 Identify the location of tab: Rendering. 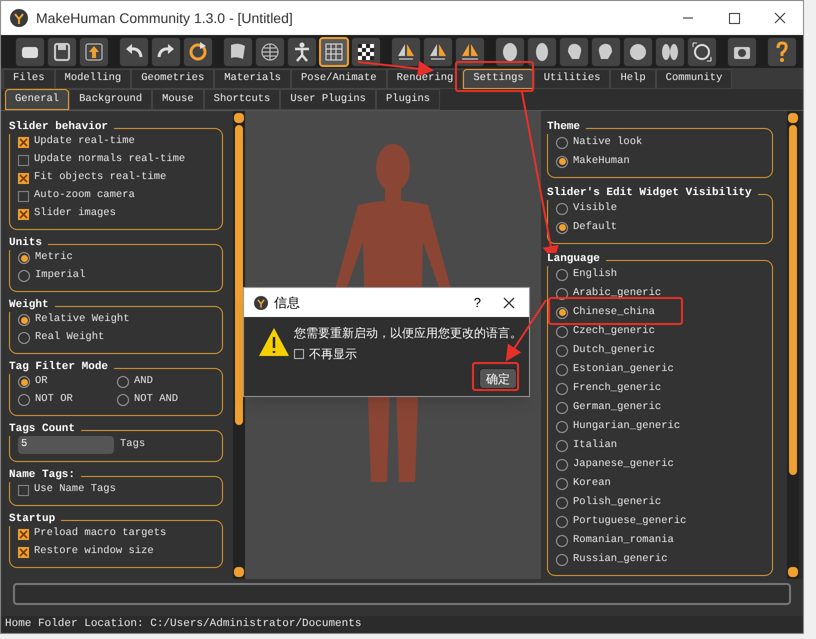
(425, 79).